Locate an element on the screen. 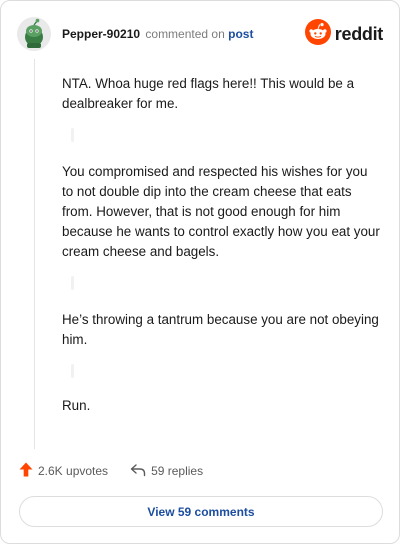 This screenshot has height=544, width=400. upvote-count: 2.6K upvotes is located at coordinates (73, 471).